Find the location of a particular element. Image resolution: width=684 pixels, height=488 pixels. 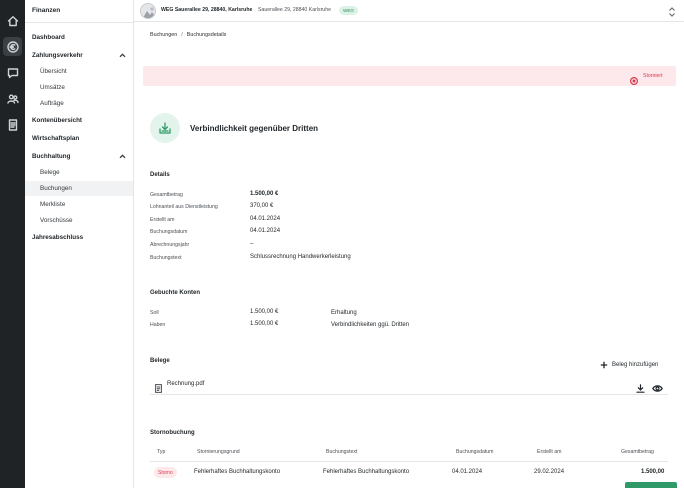

detail-value-erstellt-am: 04.01.2024 is located at coordinates (265, 219).